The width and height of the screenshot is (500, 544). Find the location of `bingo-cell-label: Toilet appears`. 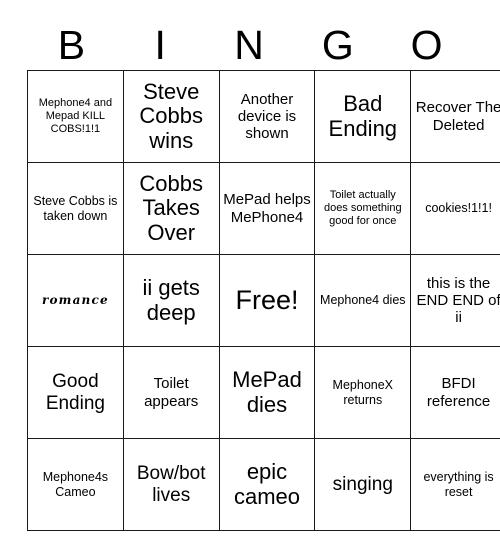

bingo-cell-label: Toilet appears is located at coordinates (171, 392).